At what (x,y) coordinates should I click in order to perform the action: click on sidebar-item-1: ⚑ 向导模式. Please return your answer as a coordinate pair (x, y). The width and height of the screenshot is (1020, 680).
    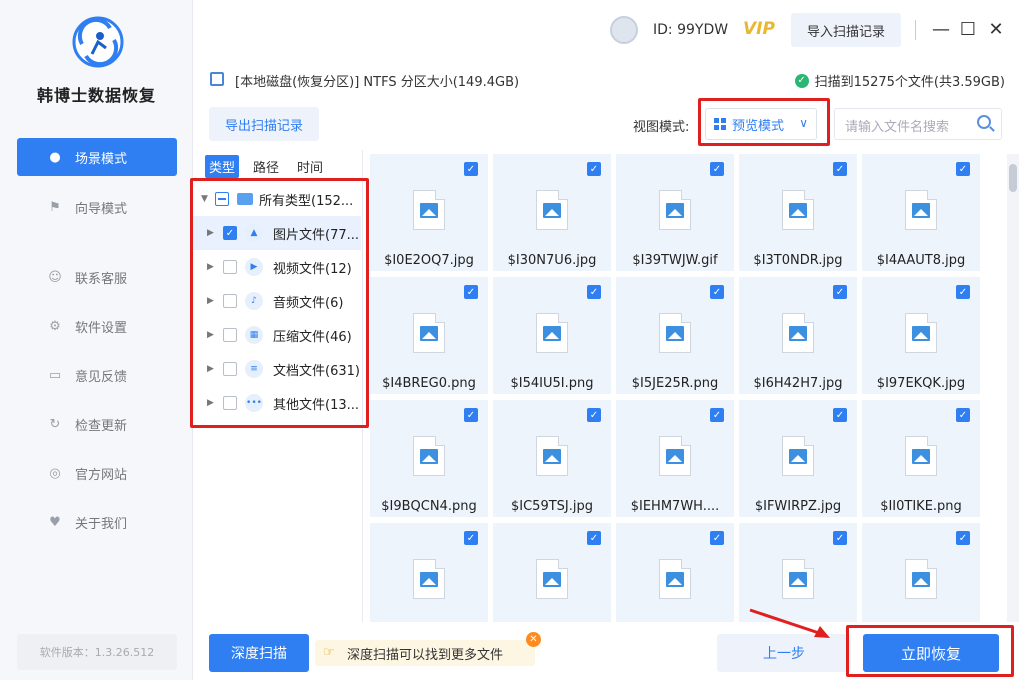
    Looking at the image, I should click on (97, 207).